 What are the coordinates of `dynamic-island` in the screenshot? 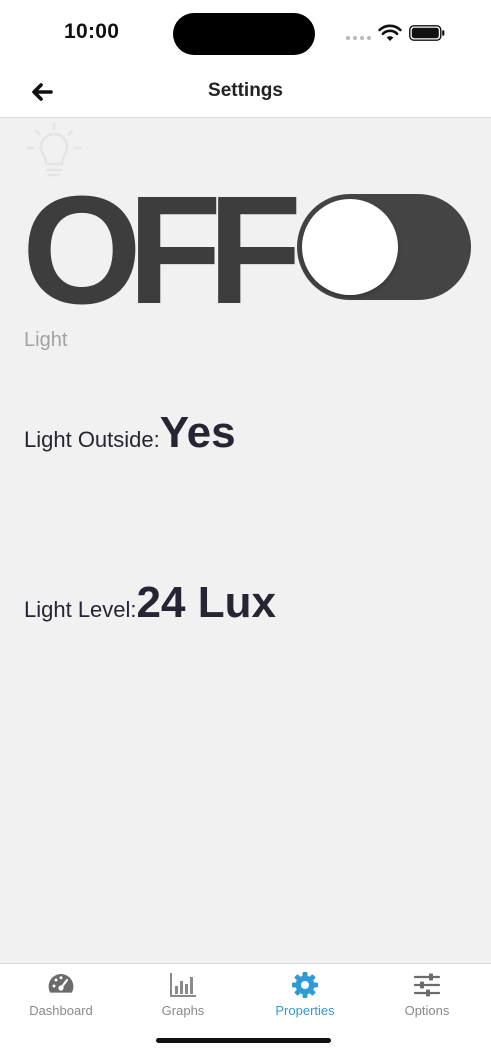 It's located at (244, 34).